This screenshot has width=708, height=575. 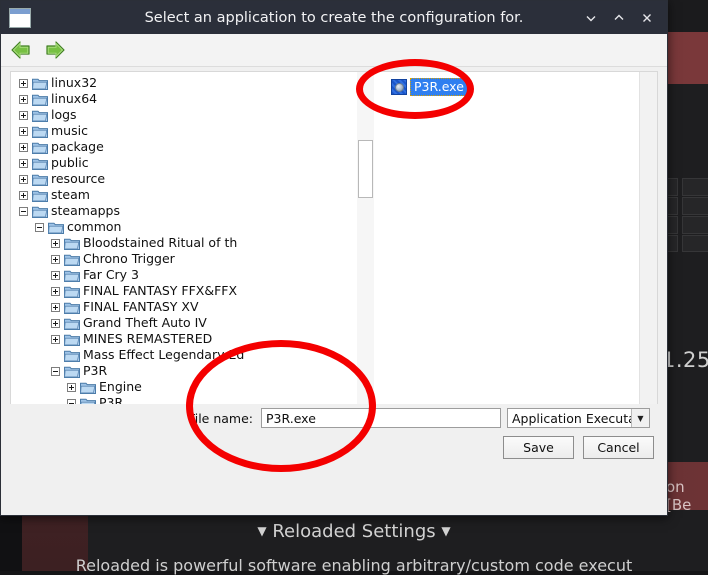 What do you see at coordinates (640, 418) in the screenshot?
I see `chevron-down-icon: ▼` at bounding box center [640, 418].